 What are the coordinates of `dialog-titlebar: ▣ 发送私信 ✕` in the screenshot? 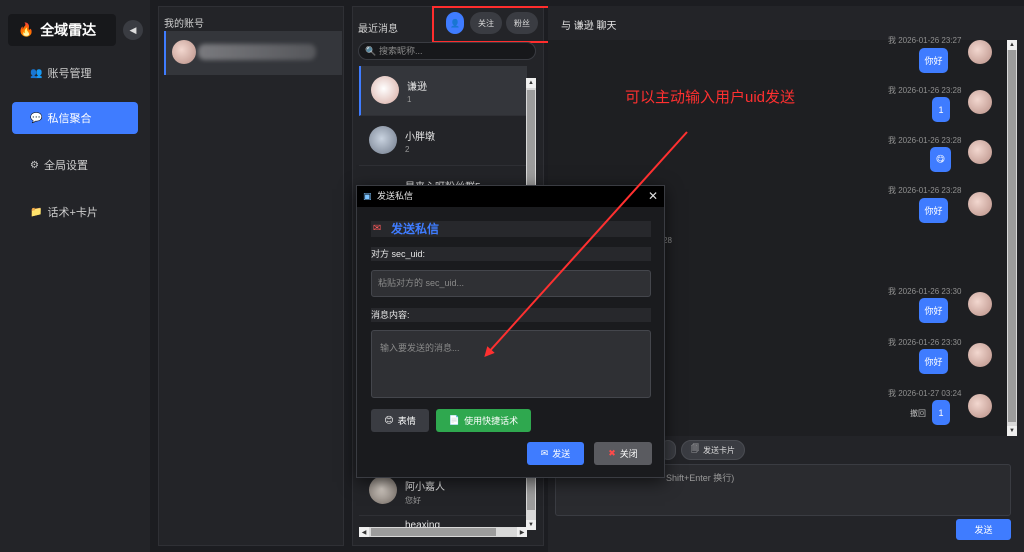 It's located at (510, 196).